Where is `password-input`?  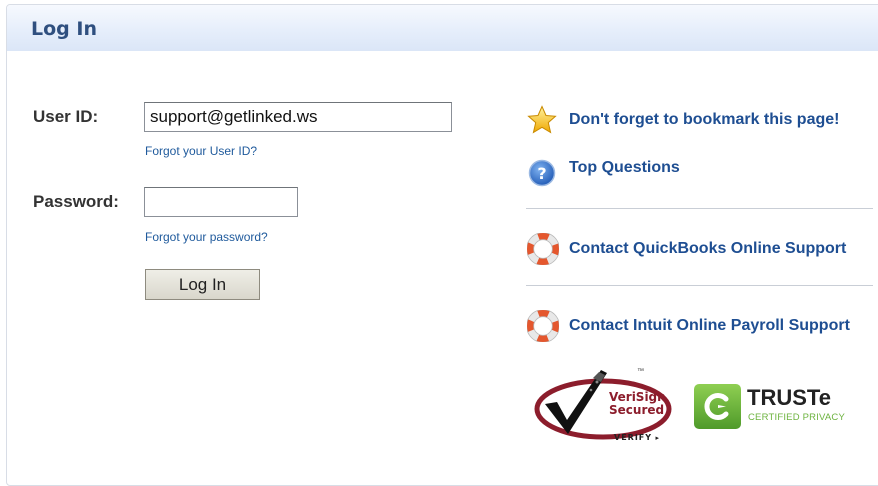
password-input is located at coordinates (221, 202).